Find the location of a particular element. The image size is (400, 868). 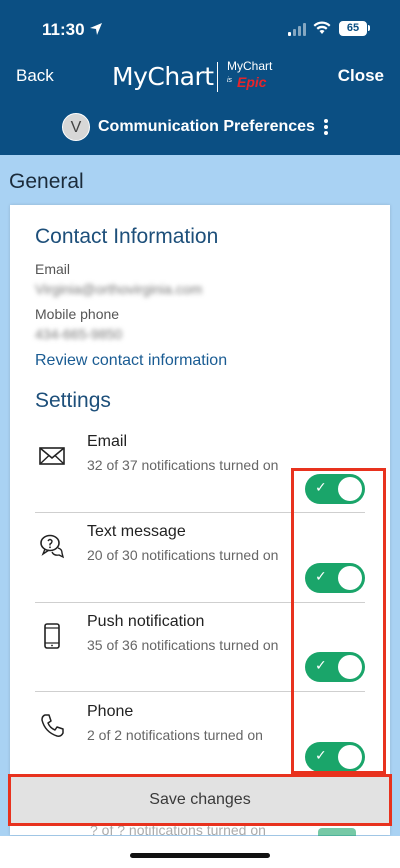

email-value: Virginia@orthovirginia.com is located at coordinates (119, 289).